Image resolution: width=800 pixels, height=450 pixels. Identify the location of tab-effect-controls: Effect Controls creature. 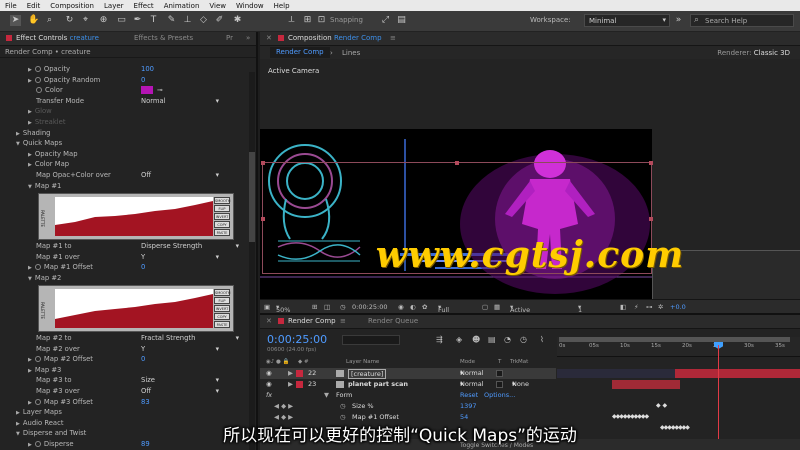
(57, 38).